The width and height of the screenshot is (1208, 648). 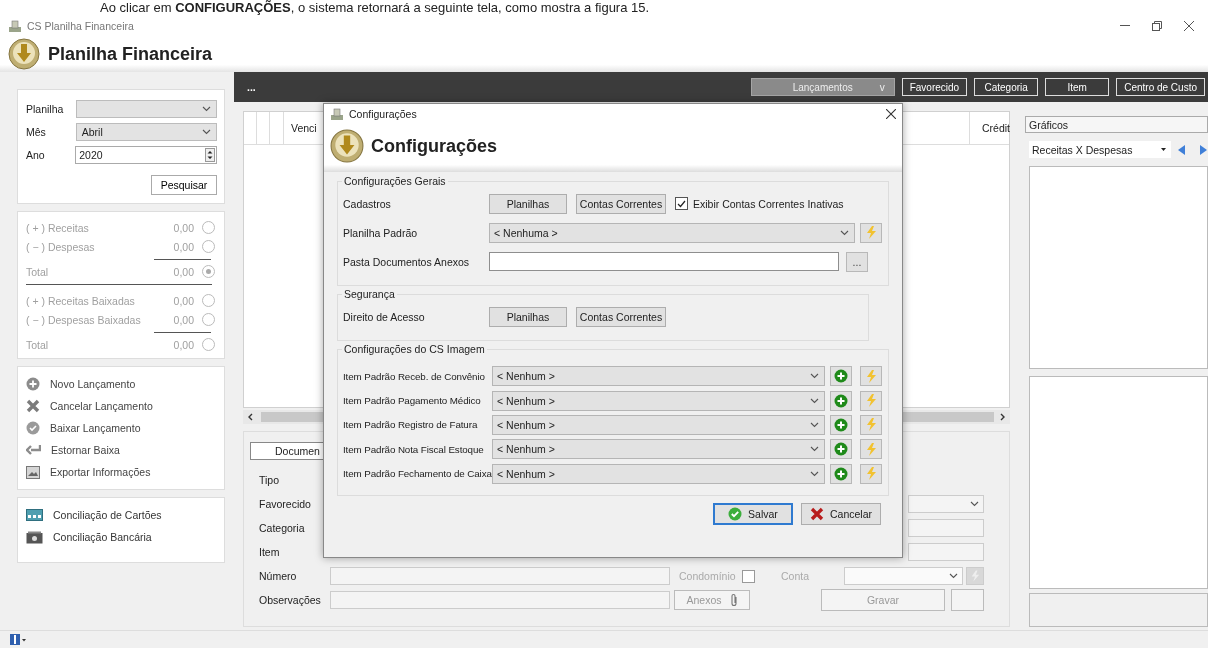 I want to click on total-value: 0,00, so click(x=183, y=271).